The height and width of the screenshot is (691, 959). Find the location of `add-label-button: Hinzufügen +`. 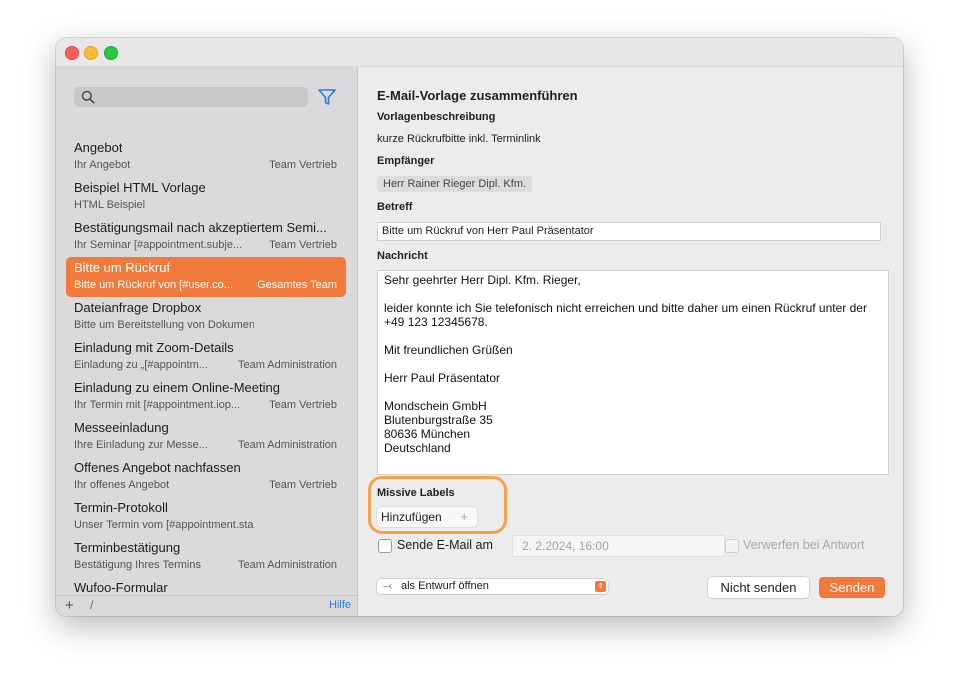

add-label-button: Hinzufügen + is located at coordinates (427, 517).